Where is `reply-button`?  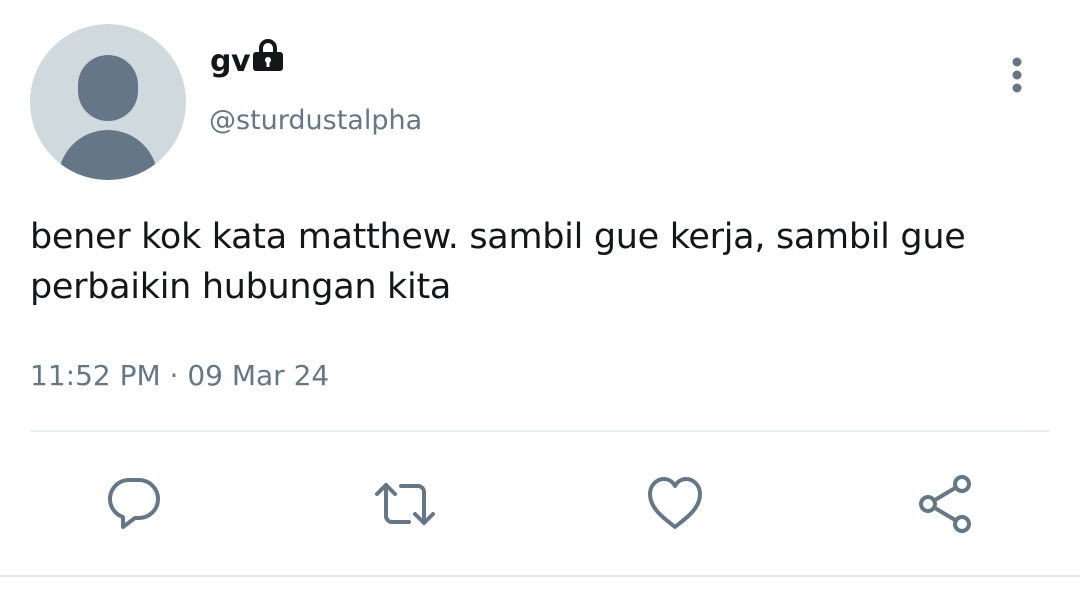 reply-button is located at coordinates (133, 504).